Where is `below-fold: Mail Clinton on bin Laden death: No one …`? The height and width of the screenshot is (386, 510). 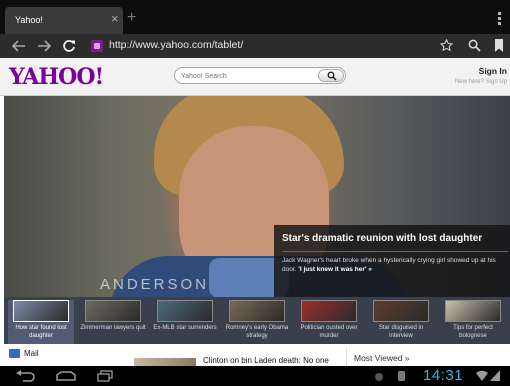
below-fold: Mail Clinton on bin Laden death: No one … is located at coordinates (255, 355).